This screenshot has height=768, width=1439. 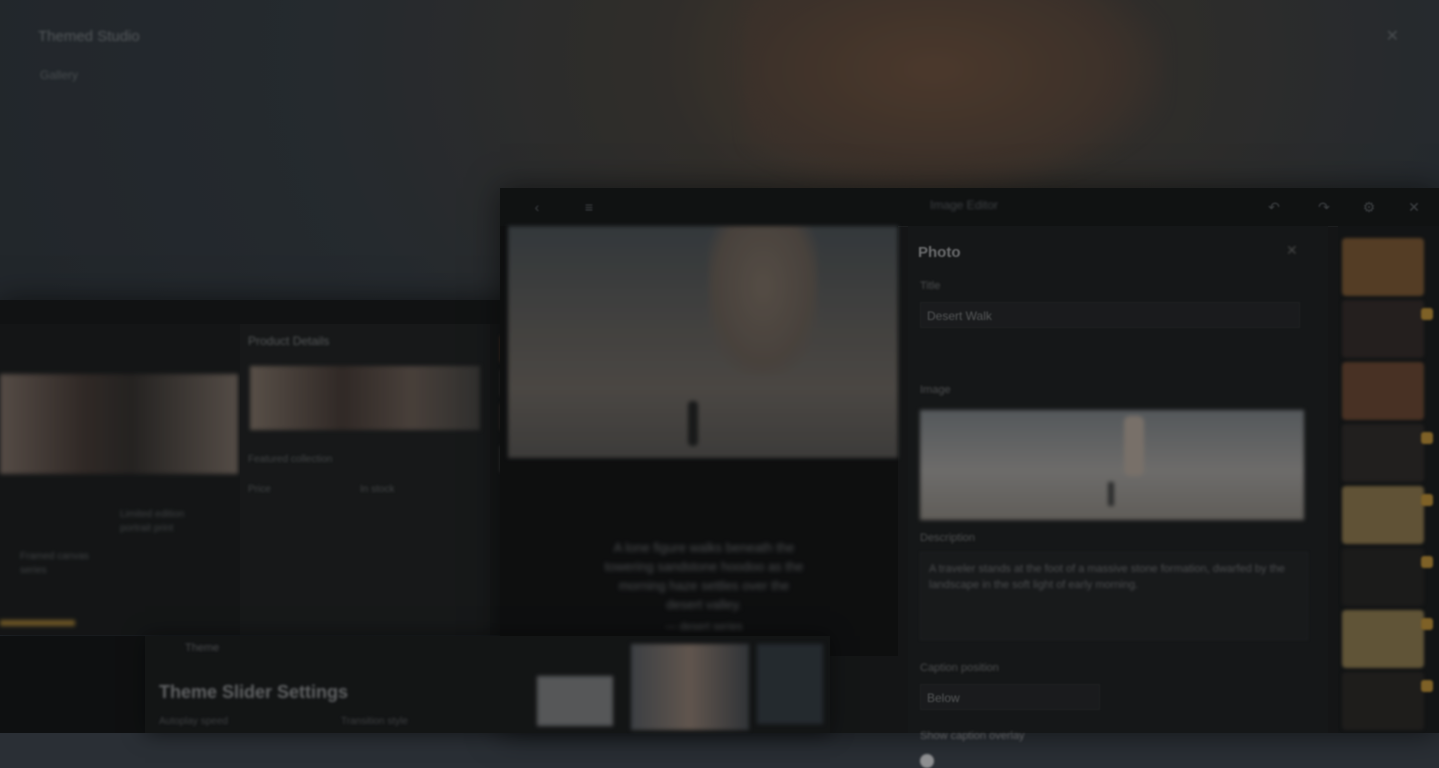 I want to click on field-featured: Featured collection, so click(x=290, y=459).